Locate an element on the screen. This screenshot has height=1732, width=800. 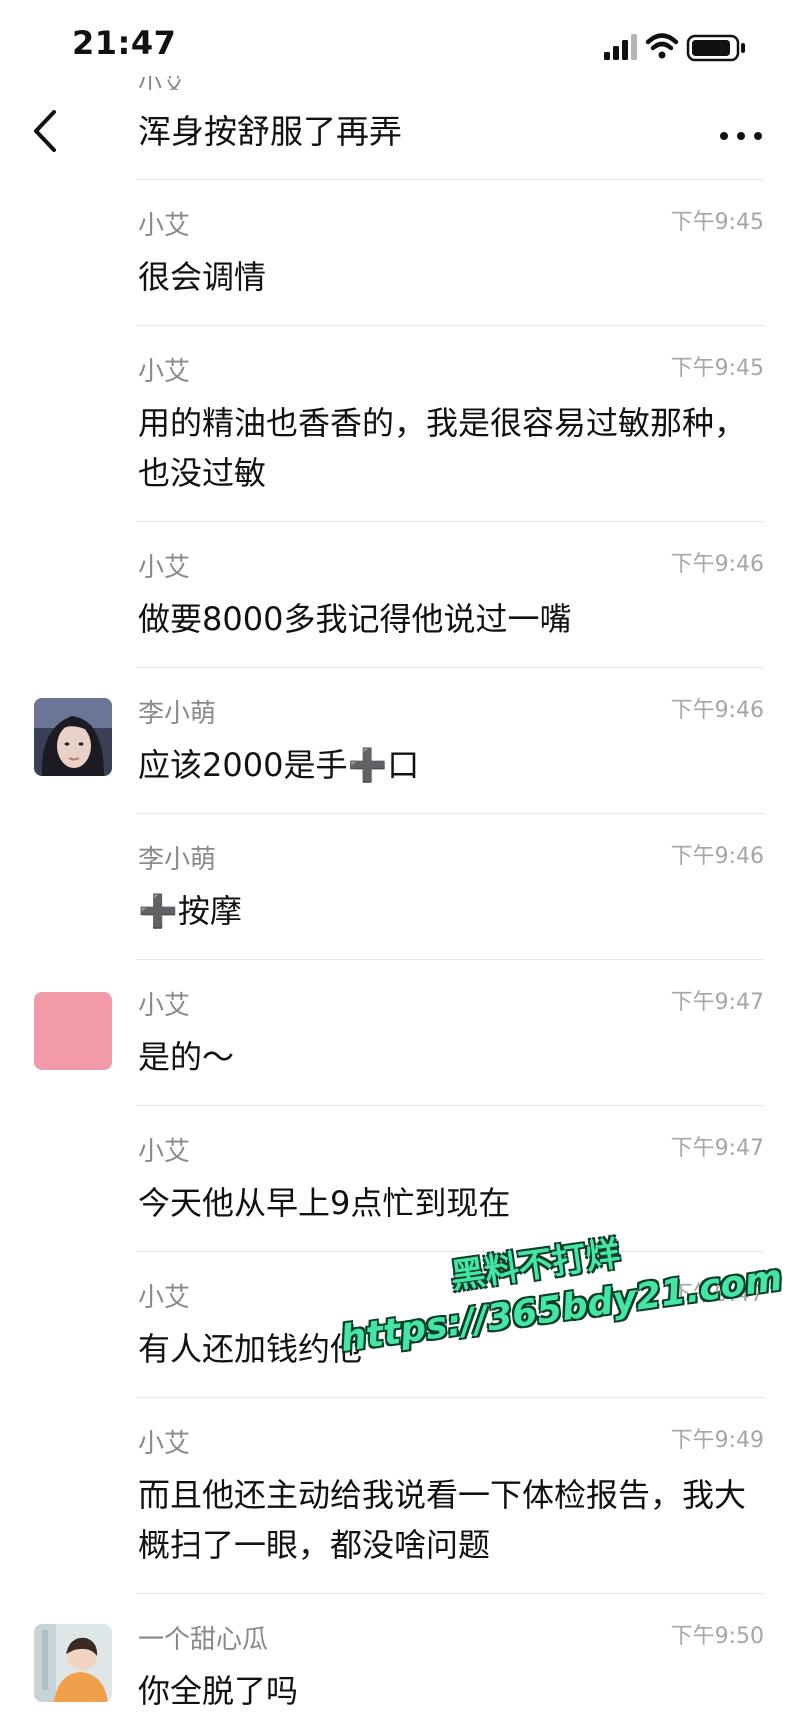
message-item: 小艾 下午9:47 是的～ is located at coordinates (400, 1033).